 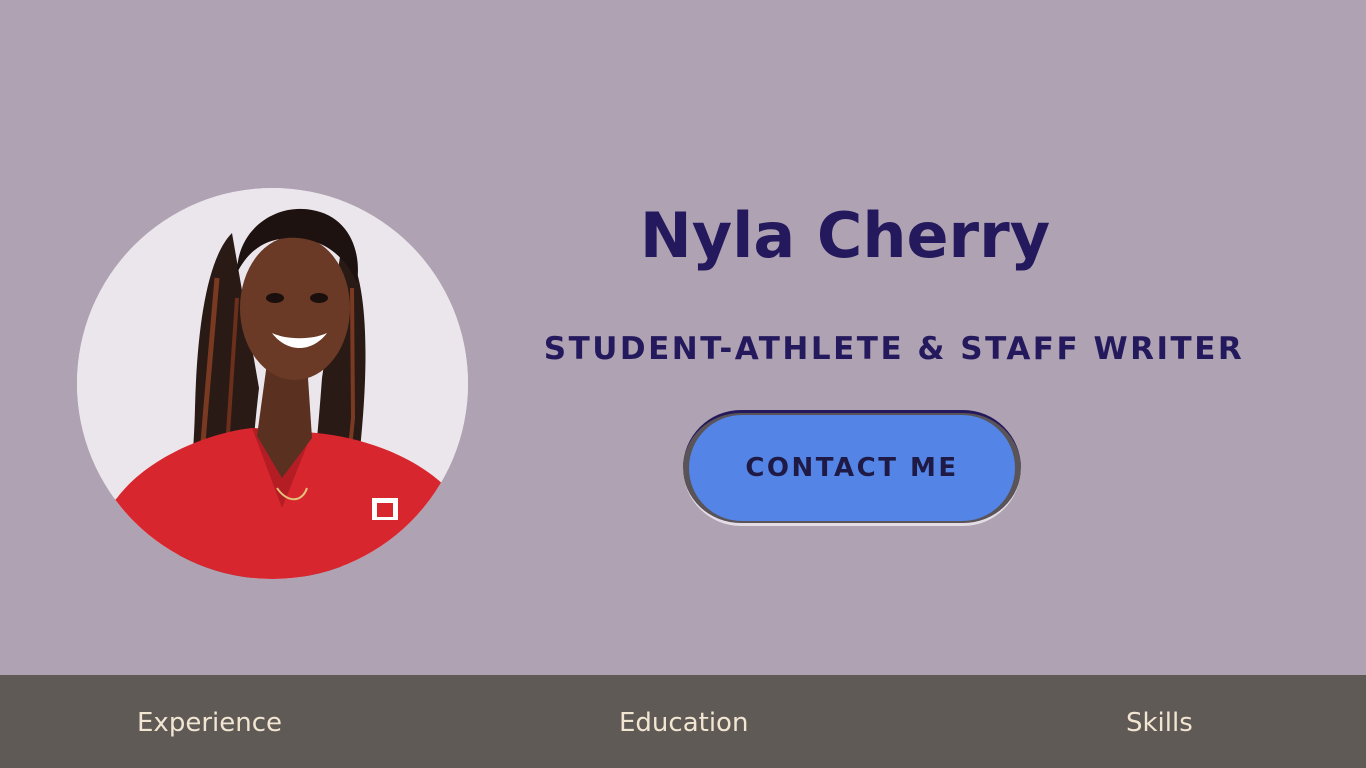 What do you see at coordinates (209, 723) in the screenshot?
I see `nav-link-experience: Experience` at bounding box center [209, 723].